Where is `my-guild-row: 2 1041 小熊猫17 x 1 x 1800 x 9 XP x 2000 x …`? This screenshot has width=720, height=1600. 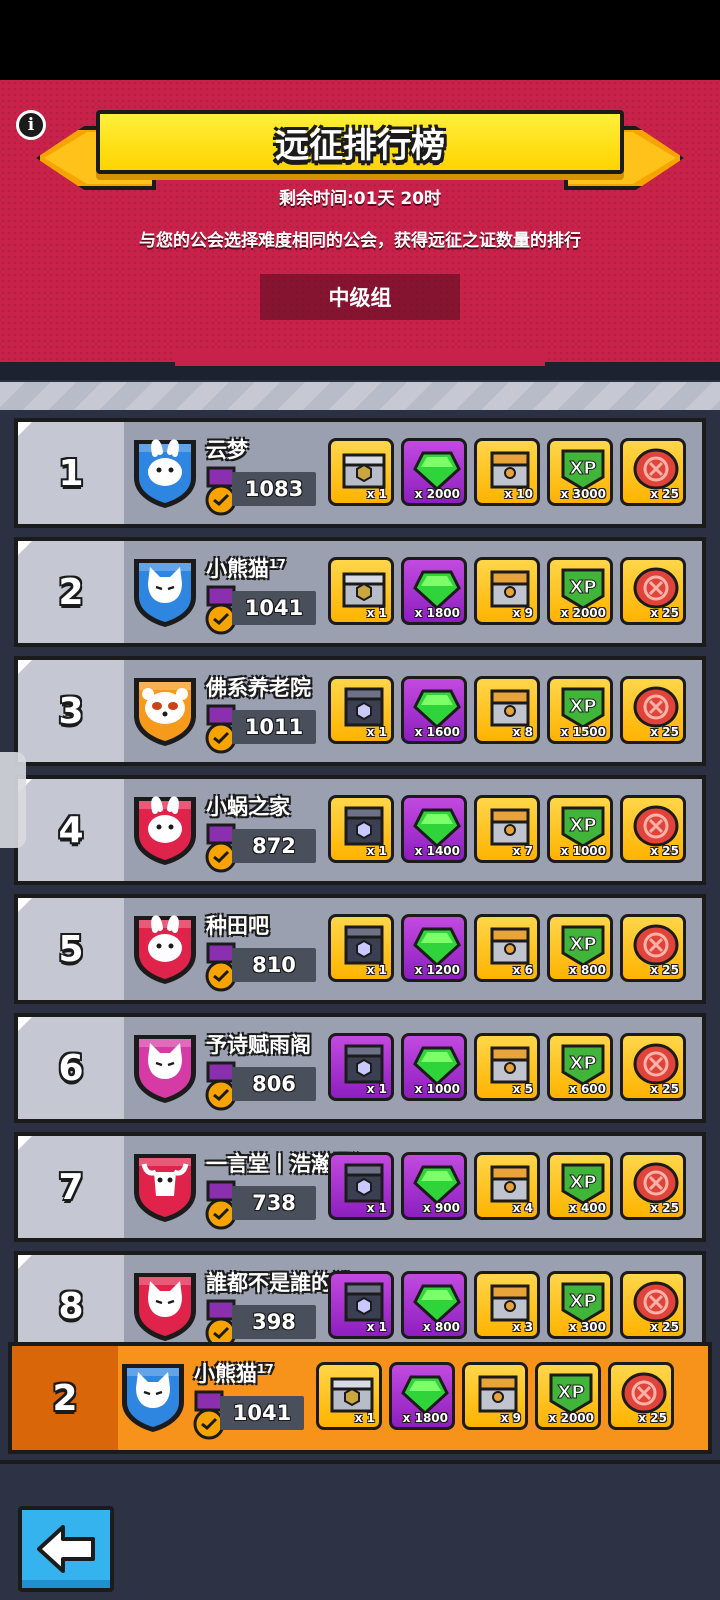 my-guild-row: 2 1041 小熊猫17 x 1 x 1800 x 9 XP x 2000 x … is located at coordinates (360, 1398).